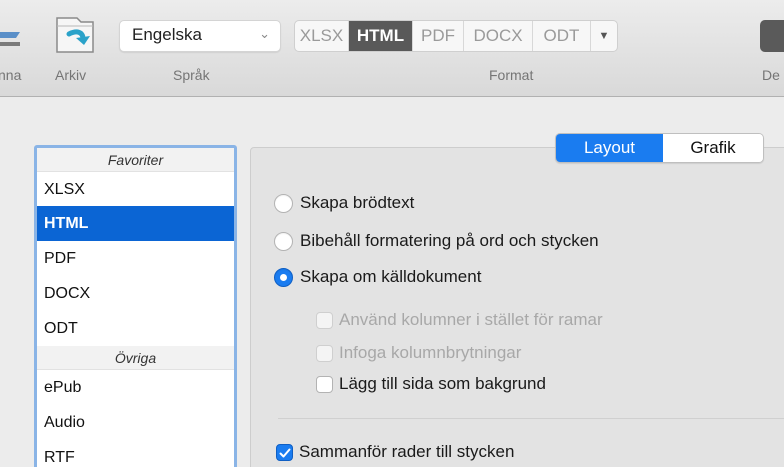 The width and height of the screenshot is (784, 467). I want to click on checkbox-option-column-breaks: Infoga kolumnbrytningar, so click(418, 353).